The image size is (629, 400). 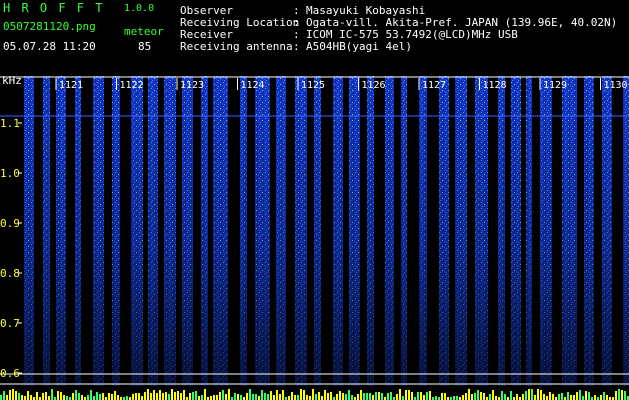 I want to click on time-tick-label: 1124, so click(x=253, y=85).